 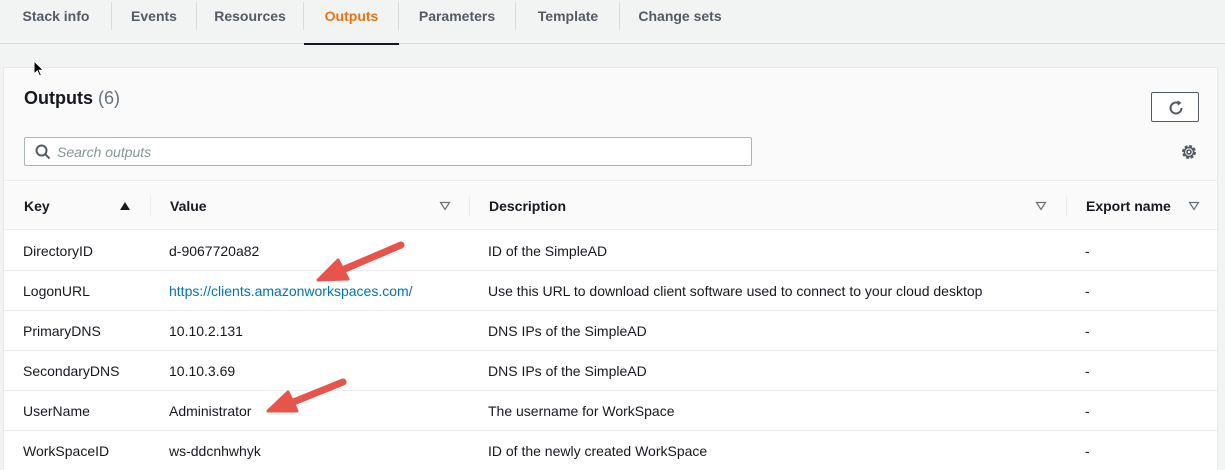 I want to click on value-cell: 10.10.3.69, so click(x=202, y=371).